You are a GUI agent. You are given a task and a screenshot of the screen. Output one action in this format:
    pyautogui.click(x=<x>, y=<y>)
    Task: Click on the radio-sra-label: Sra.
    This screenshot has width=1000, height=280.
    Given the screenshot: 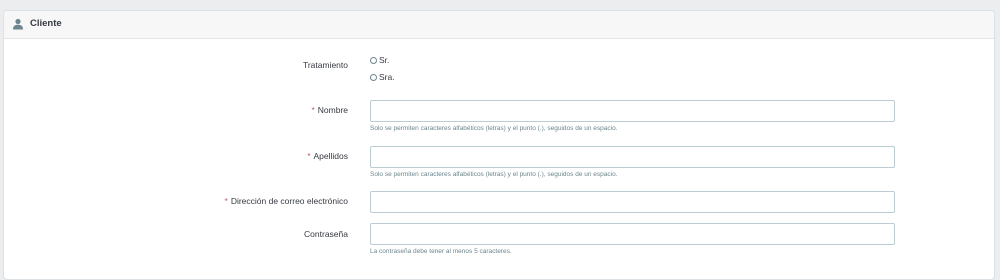 What is the action you would take?
    pyautogui.click(x=387, y=77)
    